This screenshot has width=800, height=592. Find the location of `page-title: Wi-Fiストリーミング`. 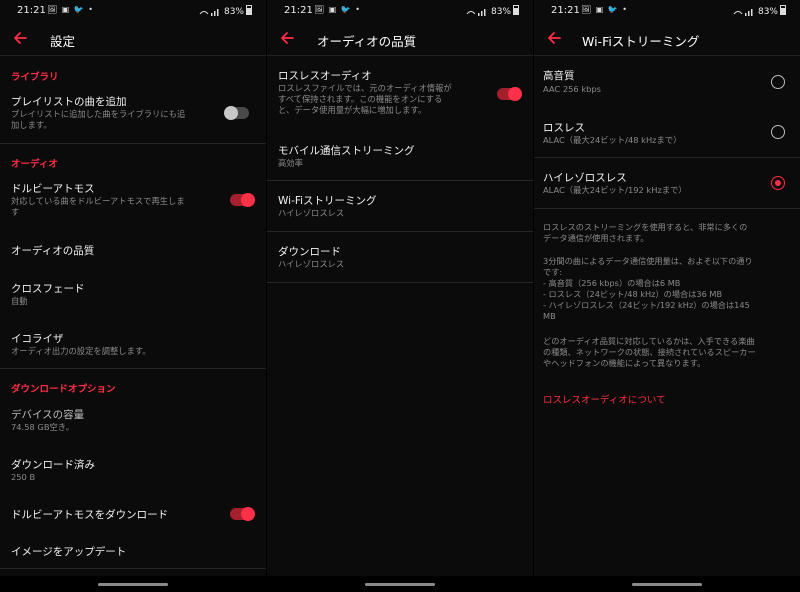

page-title: Wi-Fiストリーミング is located at coordinates (641, 41).